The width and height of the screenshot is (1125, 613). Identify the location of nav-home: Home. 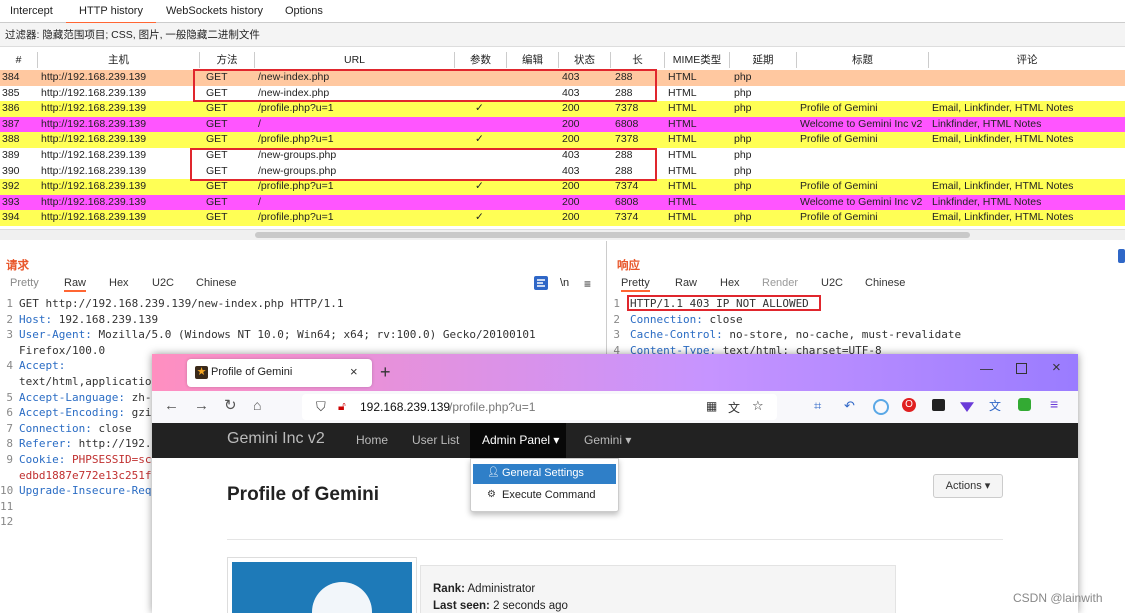
(372, 440).